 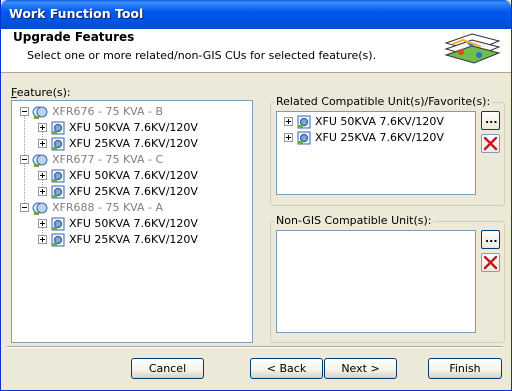 What do you see at coordinates (108, 207) in the screenshot?
I see `feature-label: XFR688 - 75 KVA - A` at bounding box center [108, 207].